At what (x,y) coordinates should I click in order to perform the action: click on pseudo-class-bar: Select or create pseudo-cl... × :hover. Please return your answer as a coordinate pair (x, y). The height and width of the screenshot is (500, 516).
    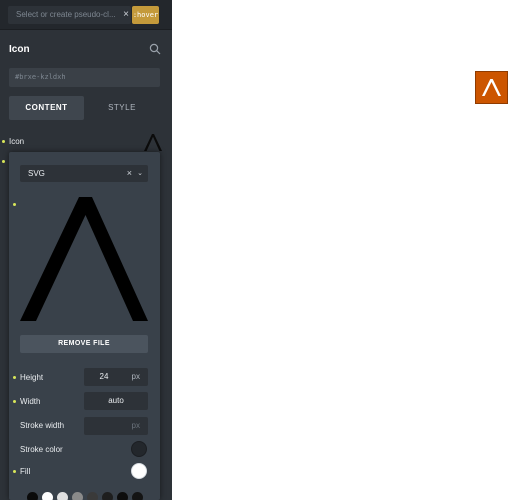
    Looking at the image, I should click on (86, 15).